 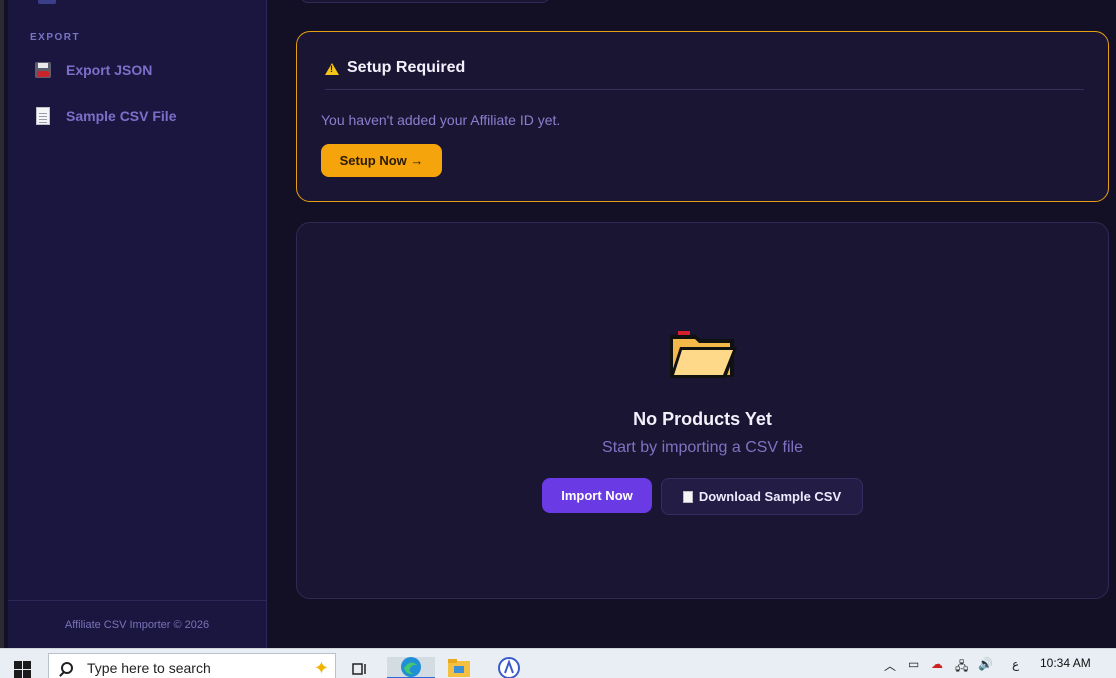 I want to click on setup-header: Setup Required, so click(x=704, y=74).